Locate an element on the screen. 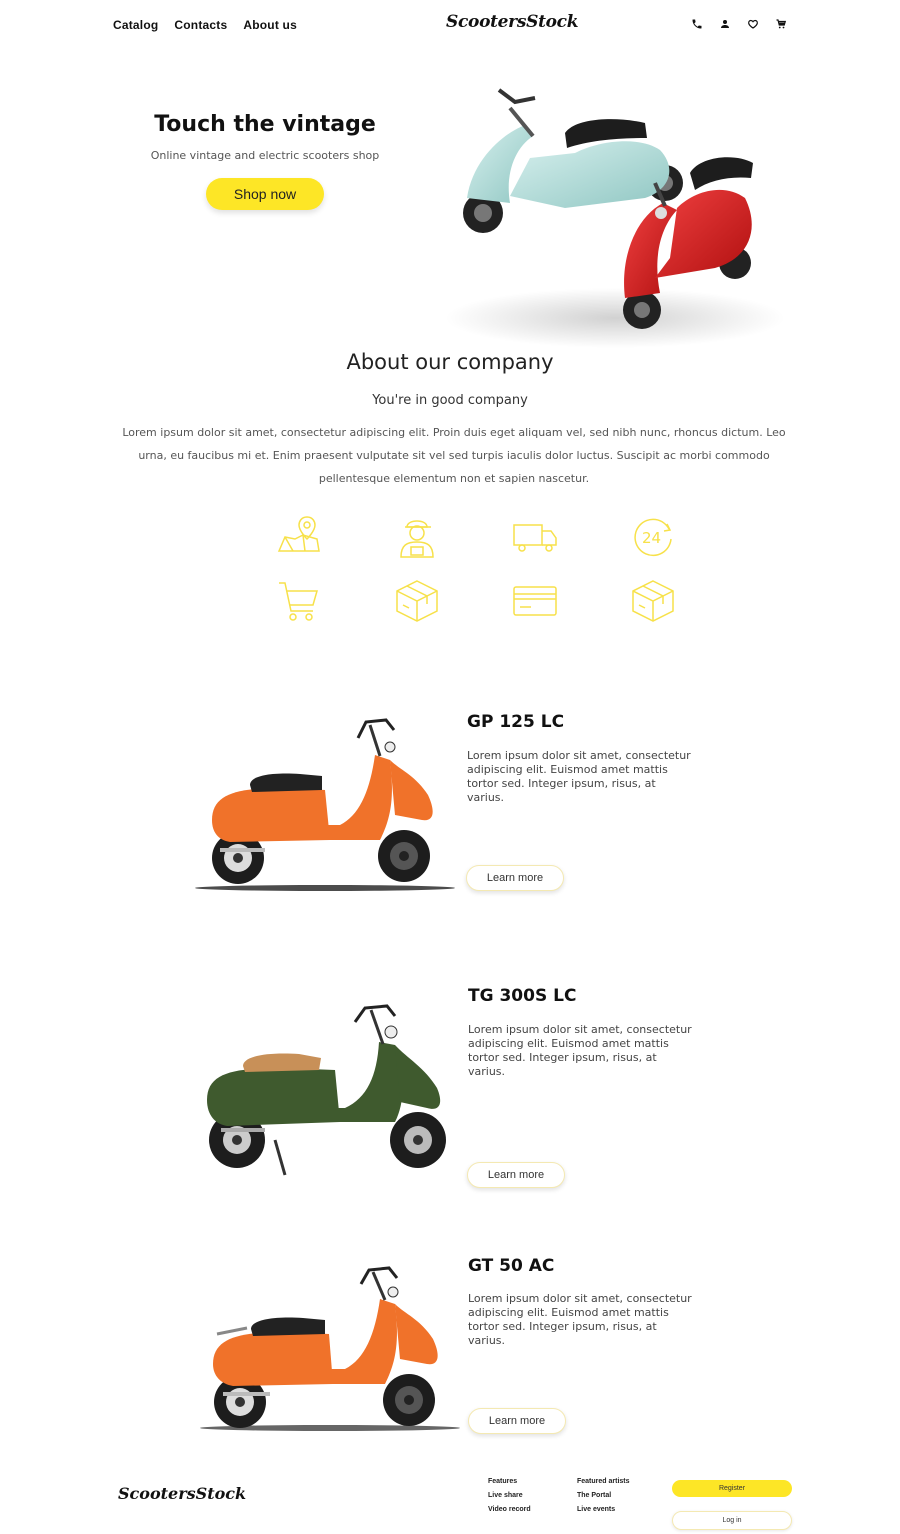  product-name: GT 50 AC is located at coordinates (511, 1266).